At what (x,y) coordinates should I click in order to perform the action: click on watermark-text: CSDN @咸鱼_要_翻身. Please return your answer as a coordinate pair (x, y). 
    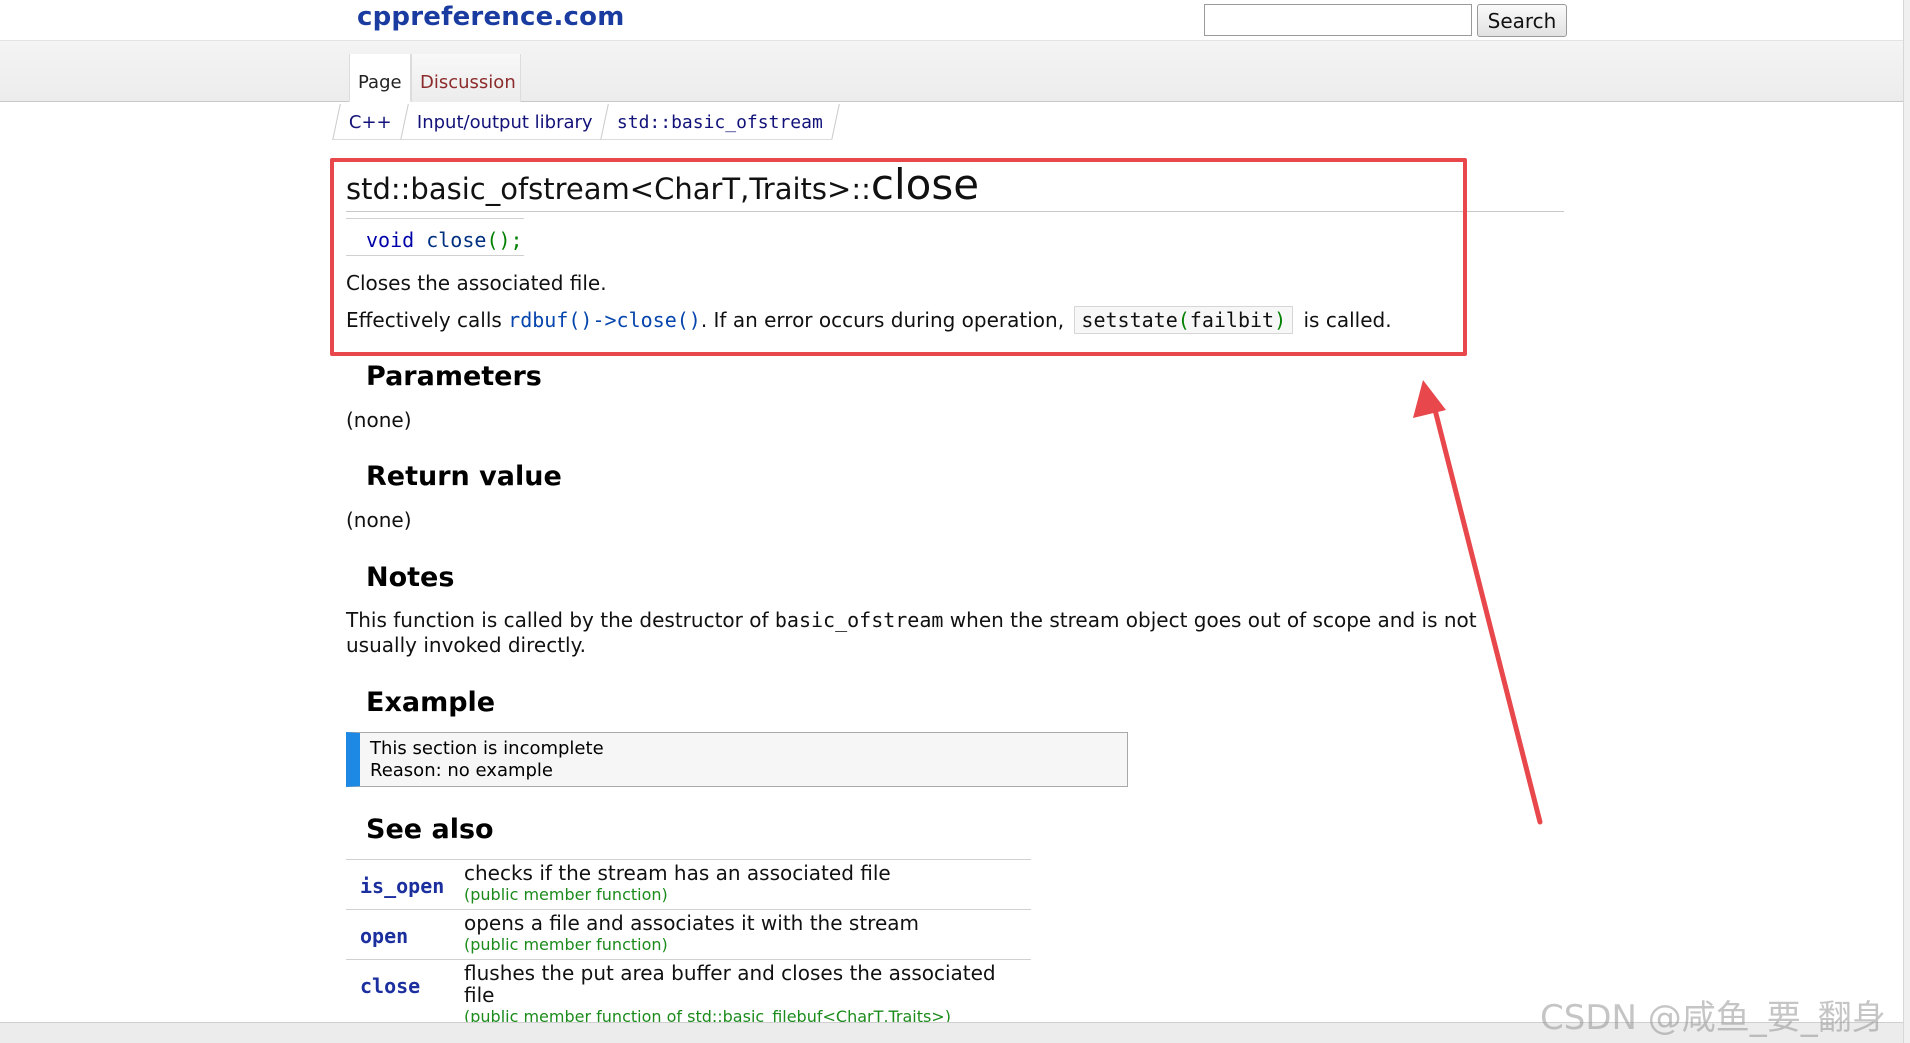
    Looking at the image, I should click on (1713, 1018).